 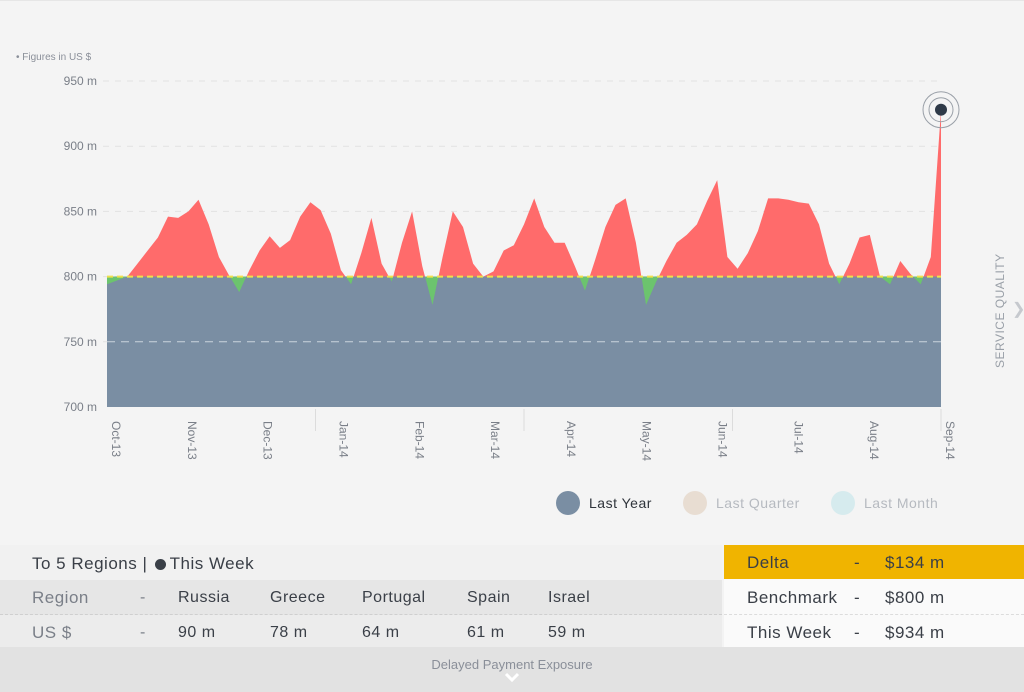 What do you see at coordinates (212, 563) in the screenshot?
I see `regions-title-suffix: This Week` at bounding box center [212, 563].